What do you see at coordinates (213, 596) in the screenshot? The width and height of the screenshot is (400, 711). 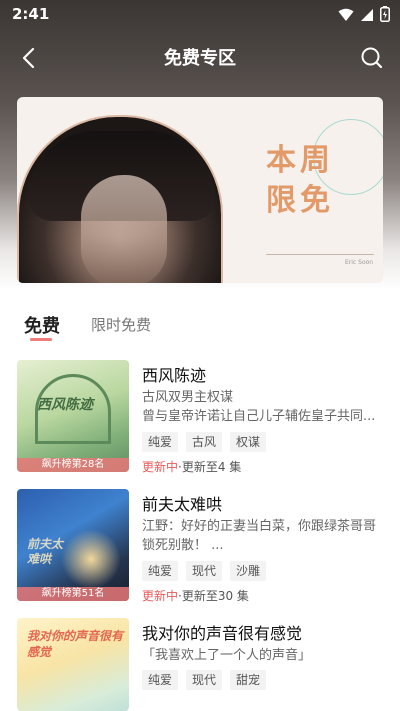 I see `status-episodes: ·更新至30 集` at bounding box center [213, 596].